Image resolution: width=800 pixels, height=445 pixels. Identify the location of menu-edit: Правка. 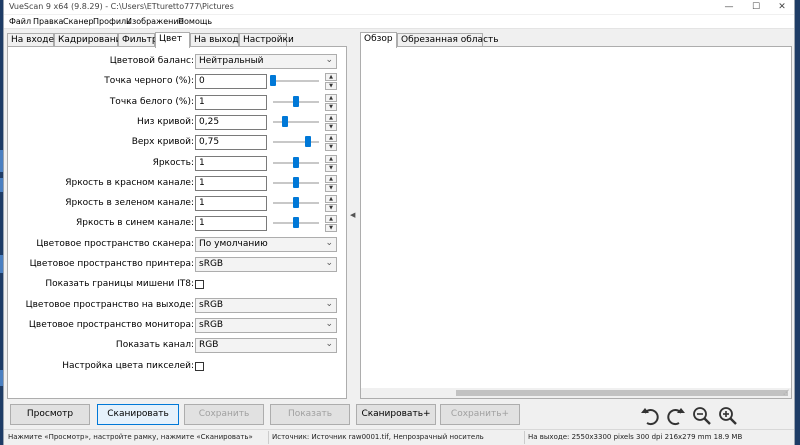
(48, 21).